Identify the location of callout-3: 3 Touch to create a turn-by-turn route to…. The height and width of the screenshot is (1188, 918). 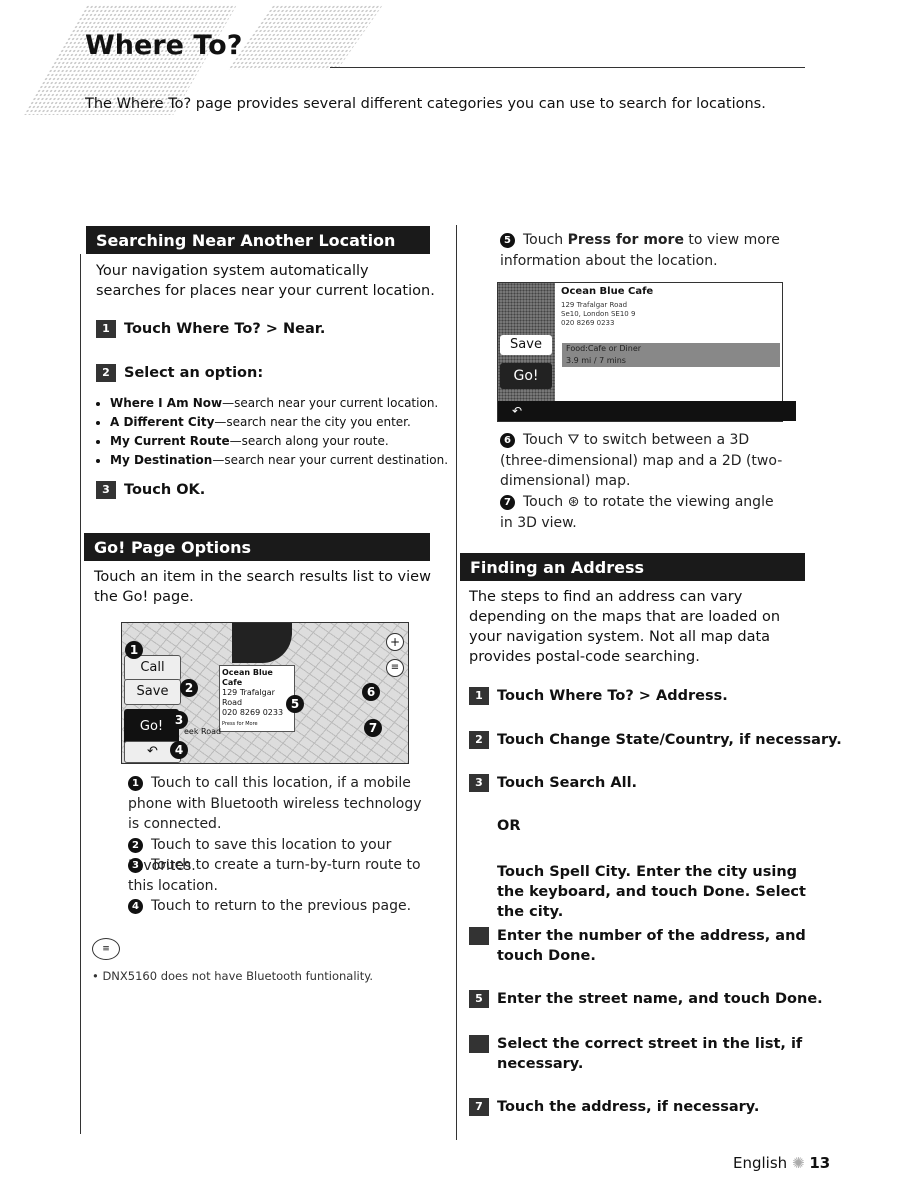
(274, 875).